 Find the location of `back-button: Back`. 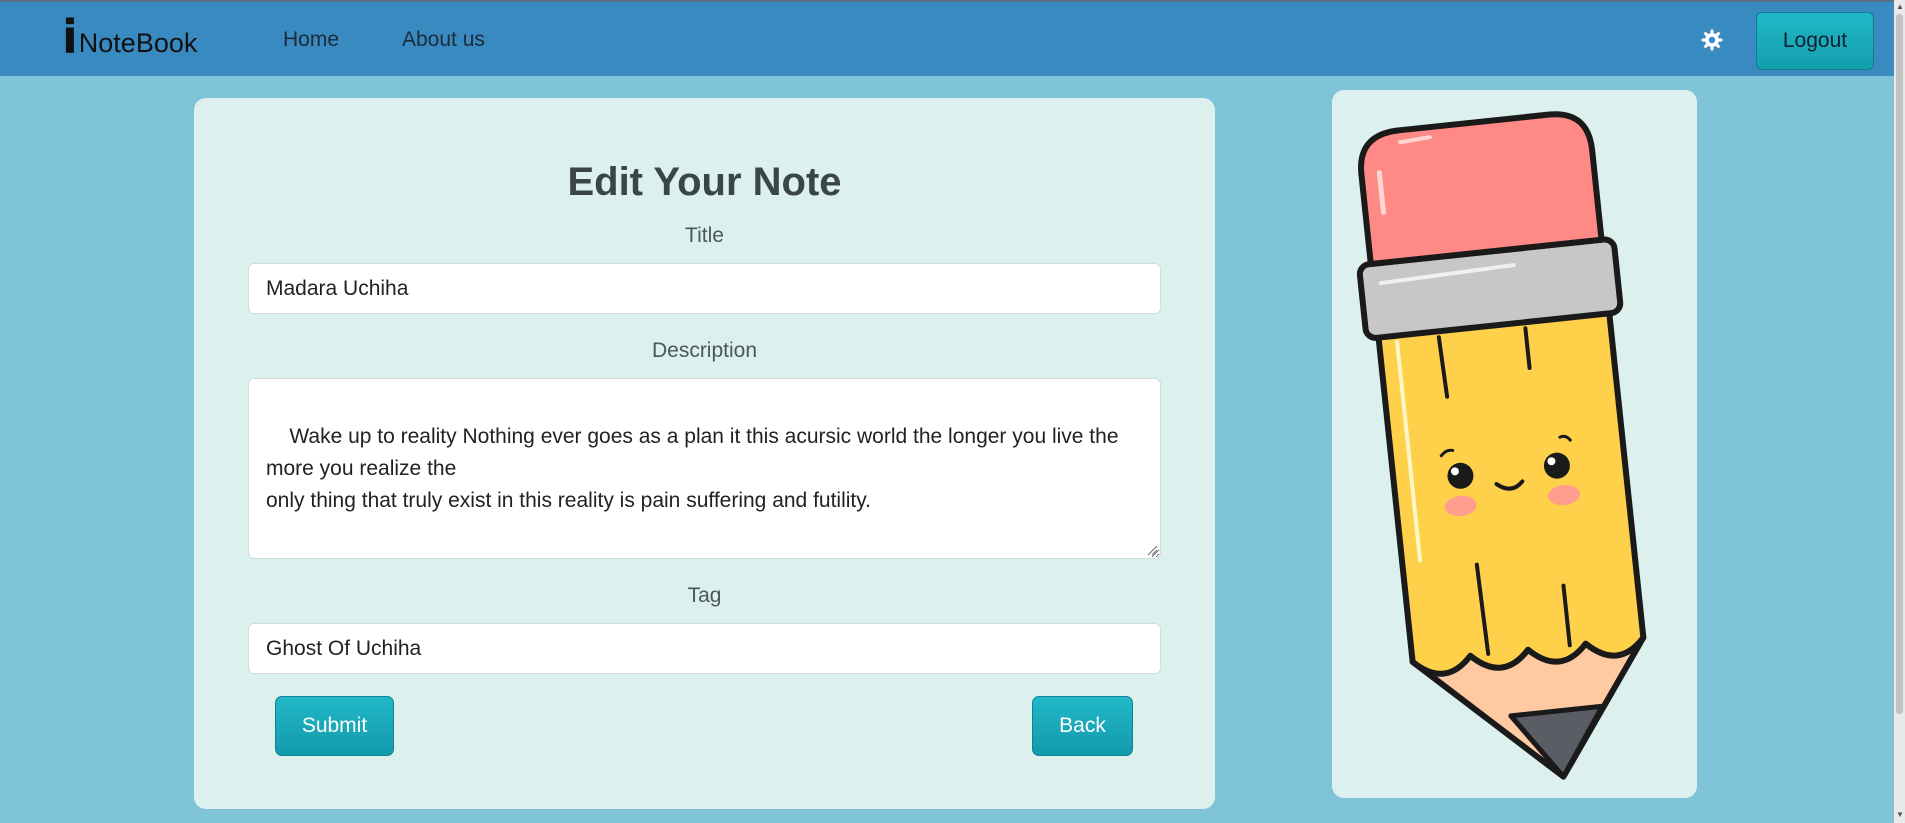

back-button: Back is located at coordinates (1082, 726).